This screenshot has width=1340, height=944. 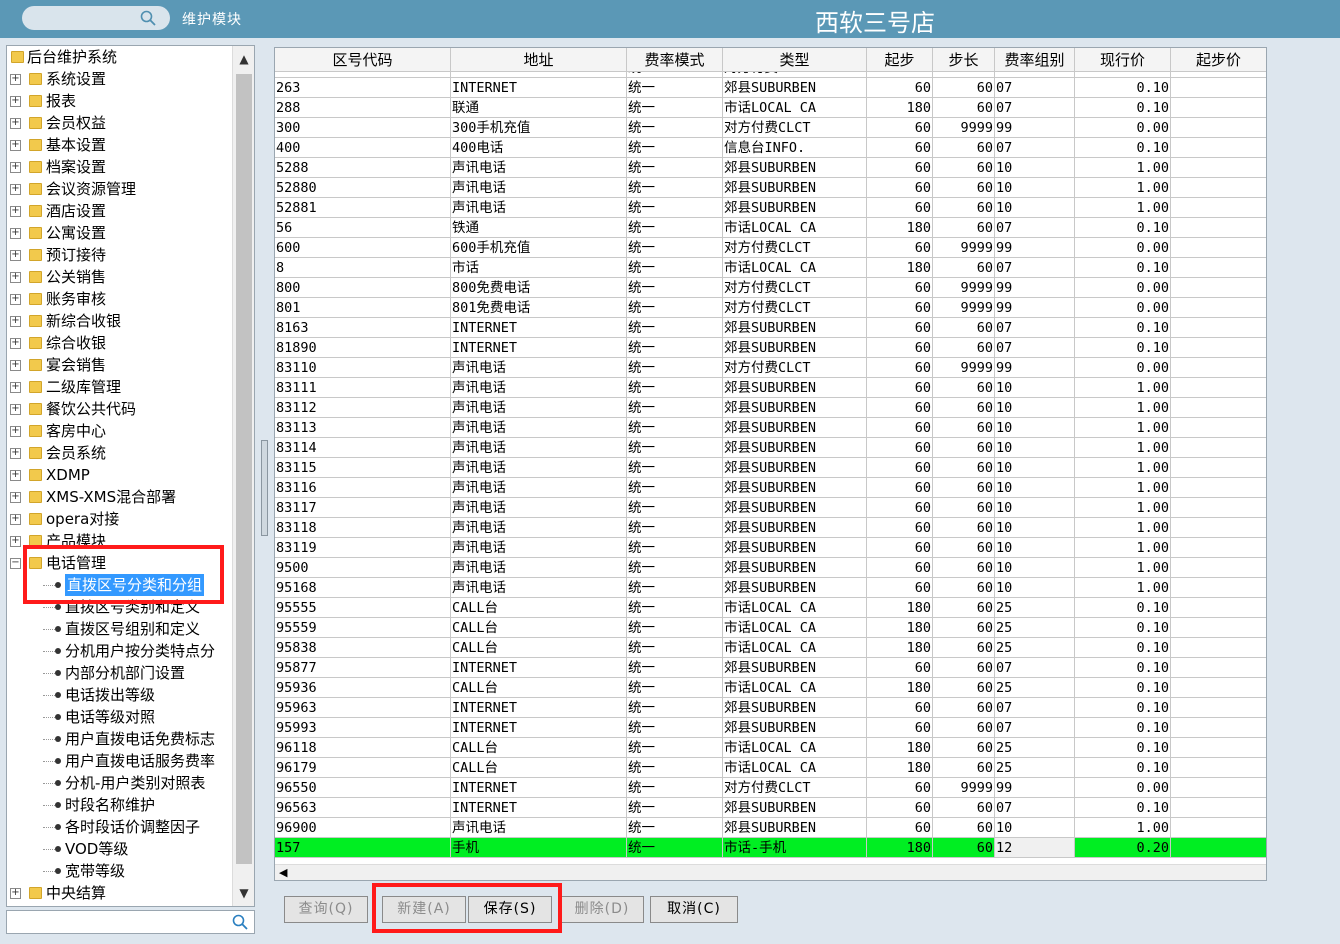 I want to click on tree-node-group: + 会员权益, so click(x=120, y=123).